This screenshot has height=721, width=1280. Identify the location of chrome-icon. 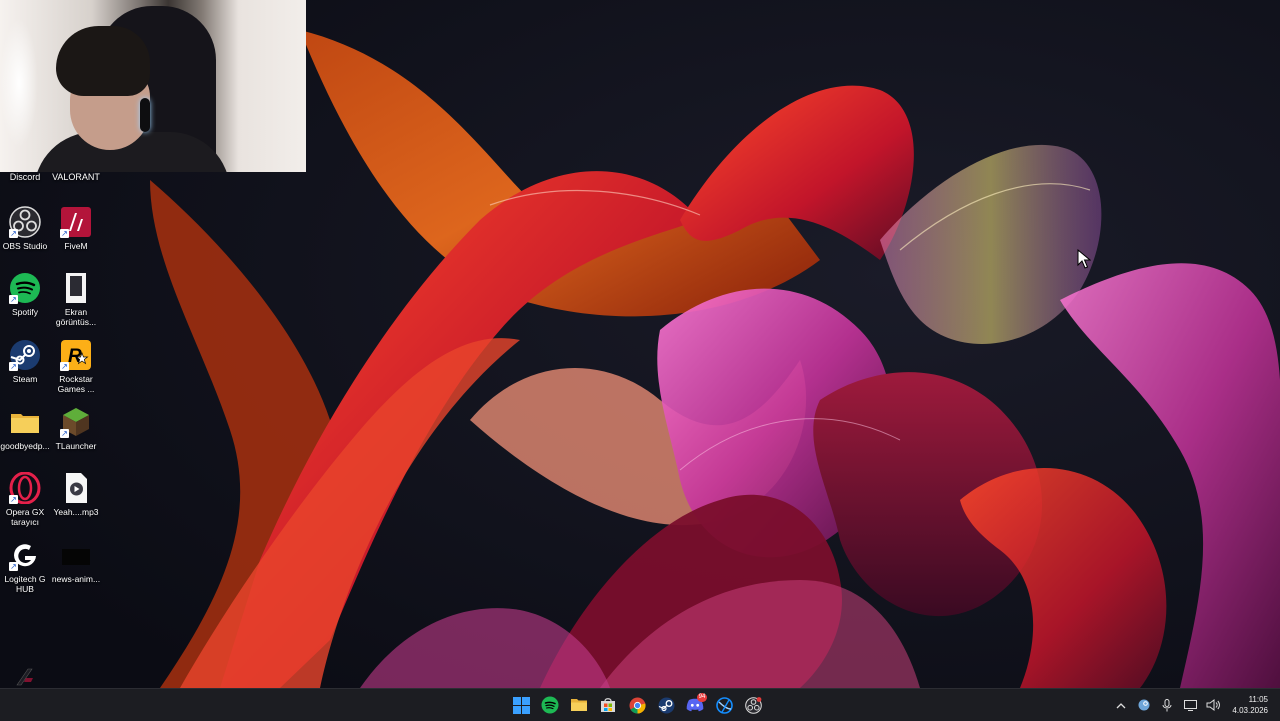
(637, 705).